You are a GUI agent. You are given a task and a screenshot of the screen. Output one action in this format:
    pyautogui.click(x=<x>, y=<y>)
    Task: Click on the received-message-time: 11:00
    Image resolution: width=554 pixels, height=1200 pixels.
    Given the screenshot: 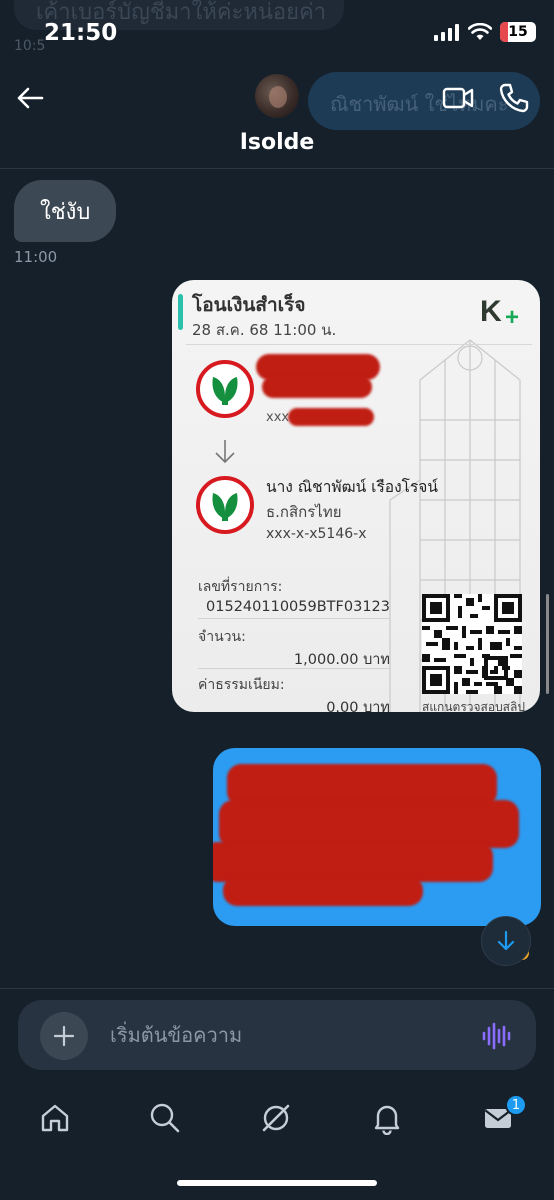 What is the action you would take?
    pyautogui.click(x=36, y=257)
    